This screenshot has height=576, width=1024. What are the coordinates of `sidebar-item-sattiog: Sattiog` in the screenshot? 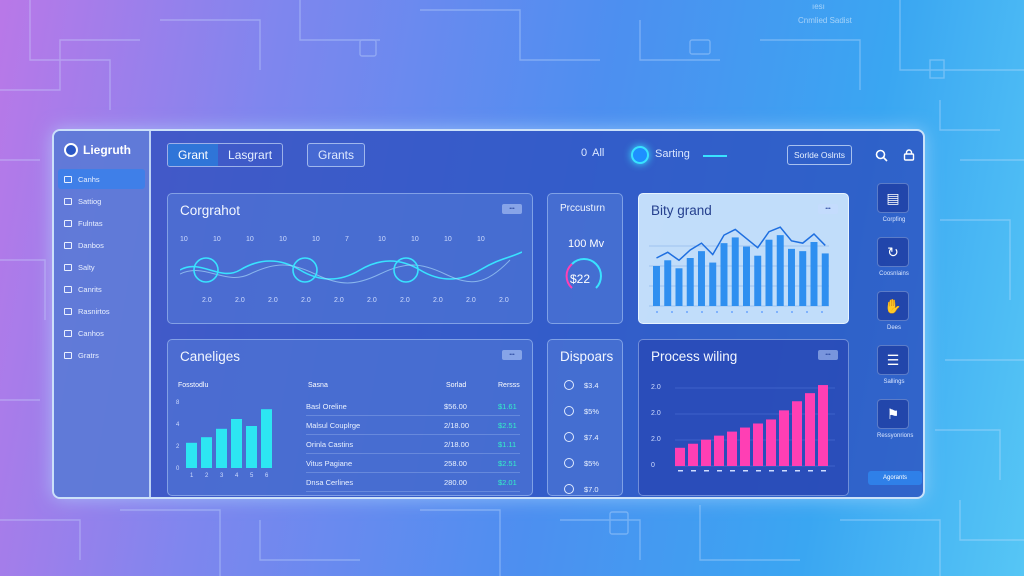 It's located at (101, 201).